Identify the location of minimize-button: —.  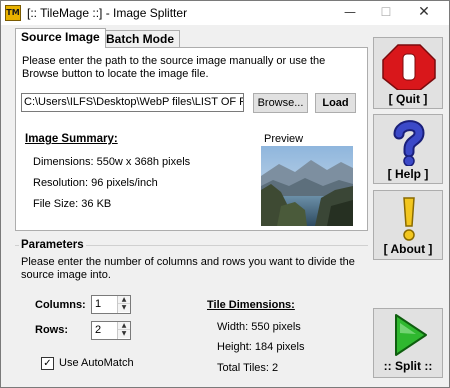
(350, 13).